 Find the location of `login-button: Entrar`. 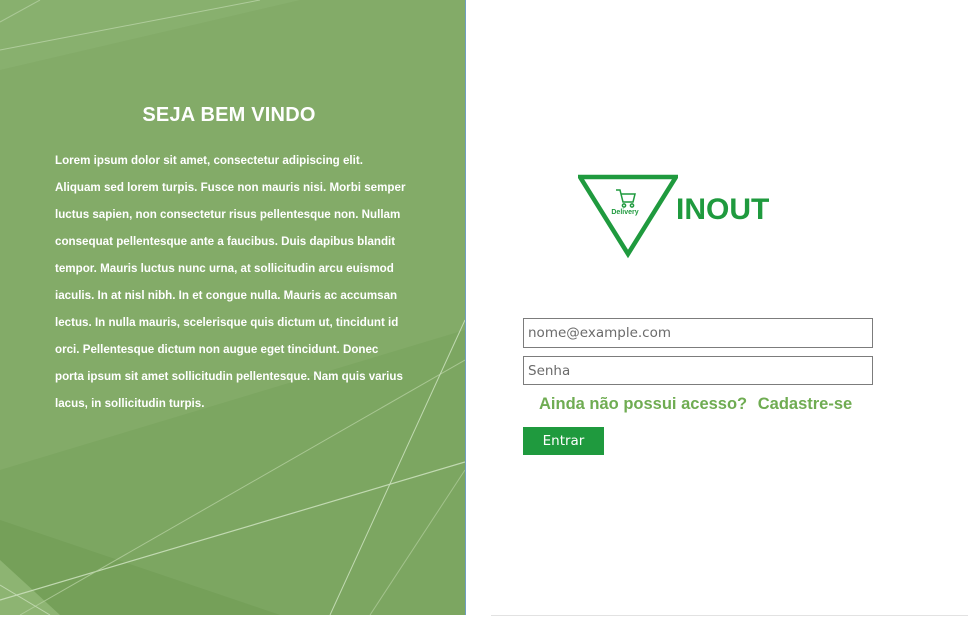

login-button: Entrar is located at coordinates (563, 441).